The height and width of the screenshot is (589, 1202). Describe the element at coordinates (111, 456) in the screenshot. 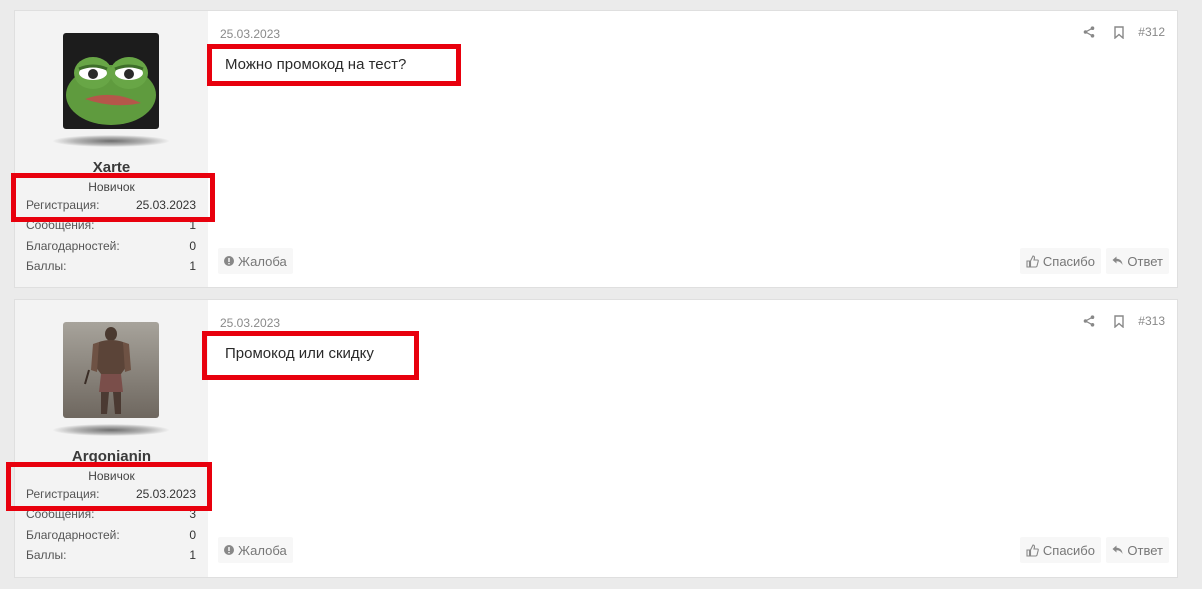

I see `username: Argonianin` at that location.